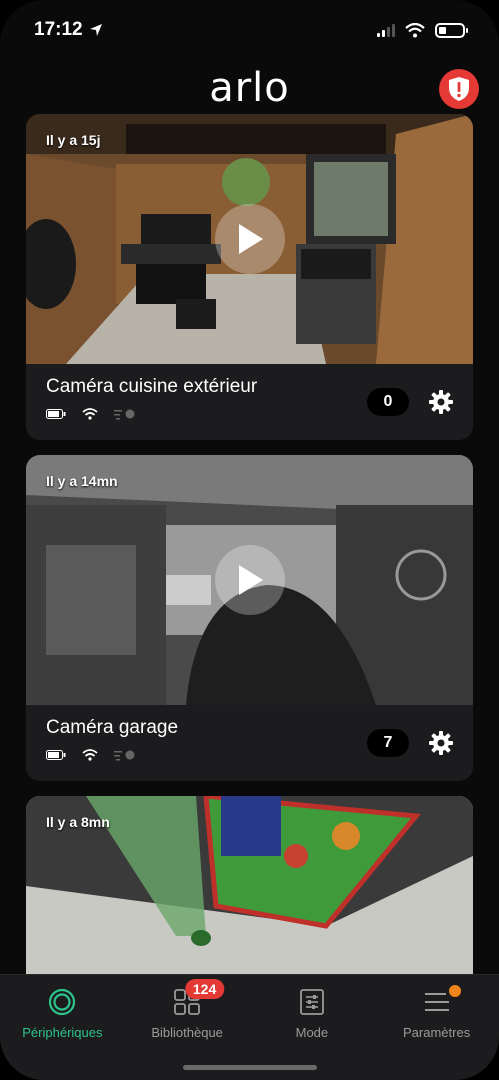  What do you see at coordinates (95, 30) in the screenshot?
I see `location-arrow-icon` at bounding box center [95, 30].